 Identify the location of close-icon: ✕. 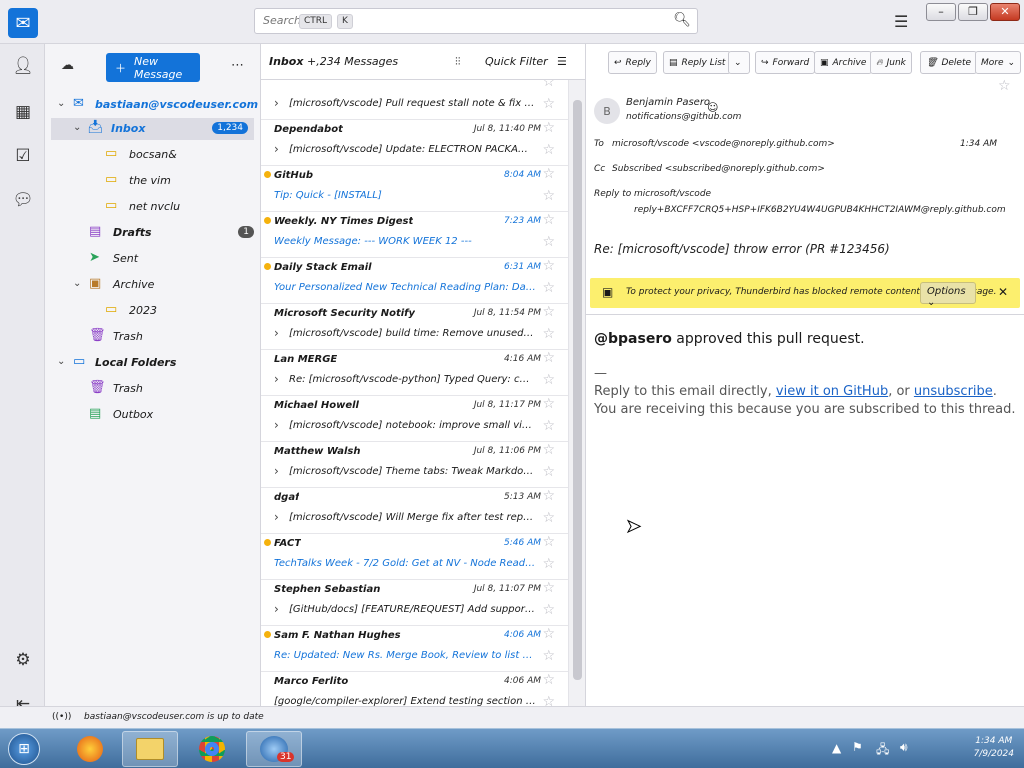
(1003, 292).